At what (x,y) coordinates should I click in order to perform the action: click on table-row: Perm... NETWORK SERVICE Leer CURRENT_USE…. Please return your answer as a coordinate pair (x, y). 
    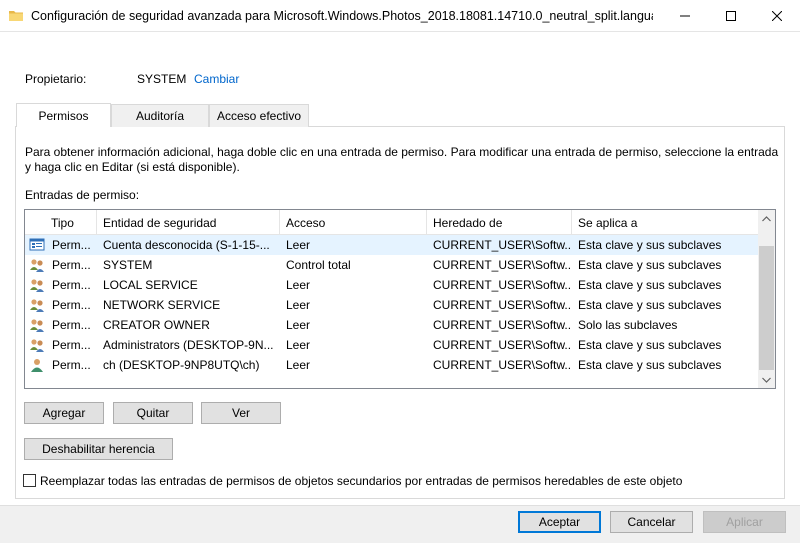
    Looking at the image, I should click on (391, 305).